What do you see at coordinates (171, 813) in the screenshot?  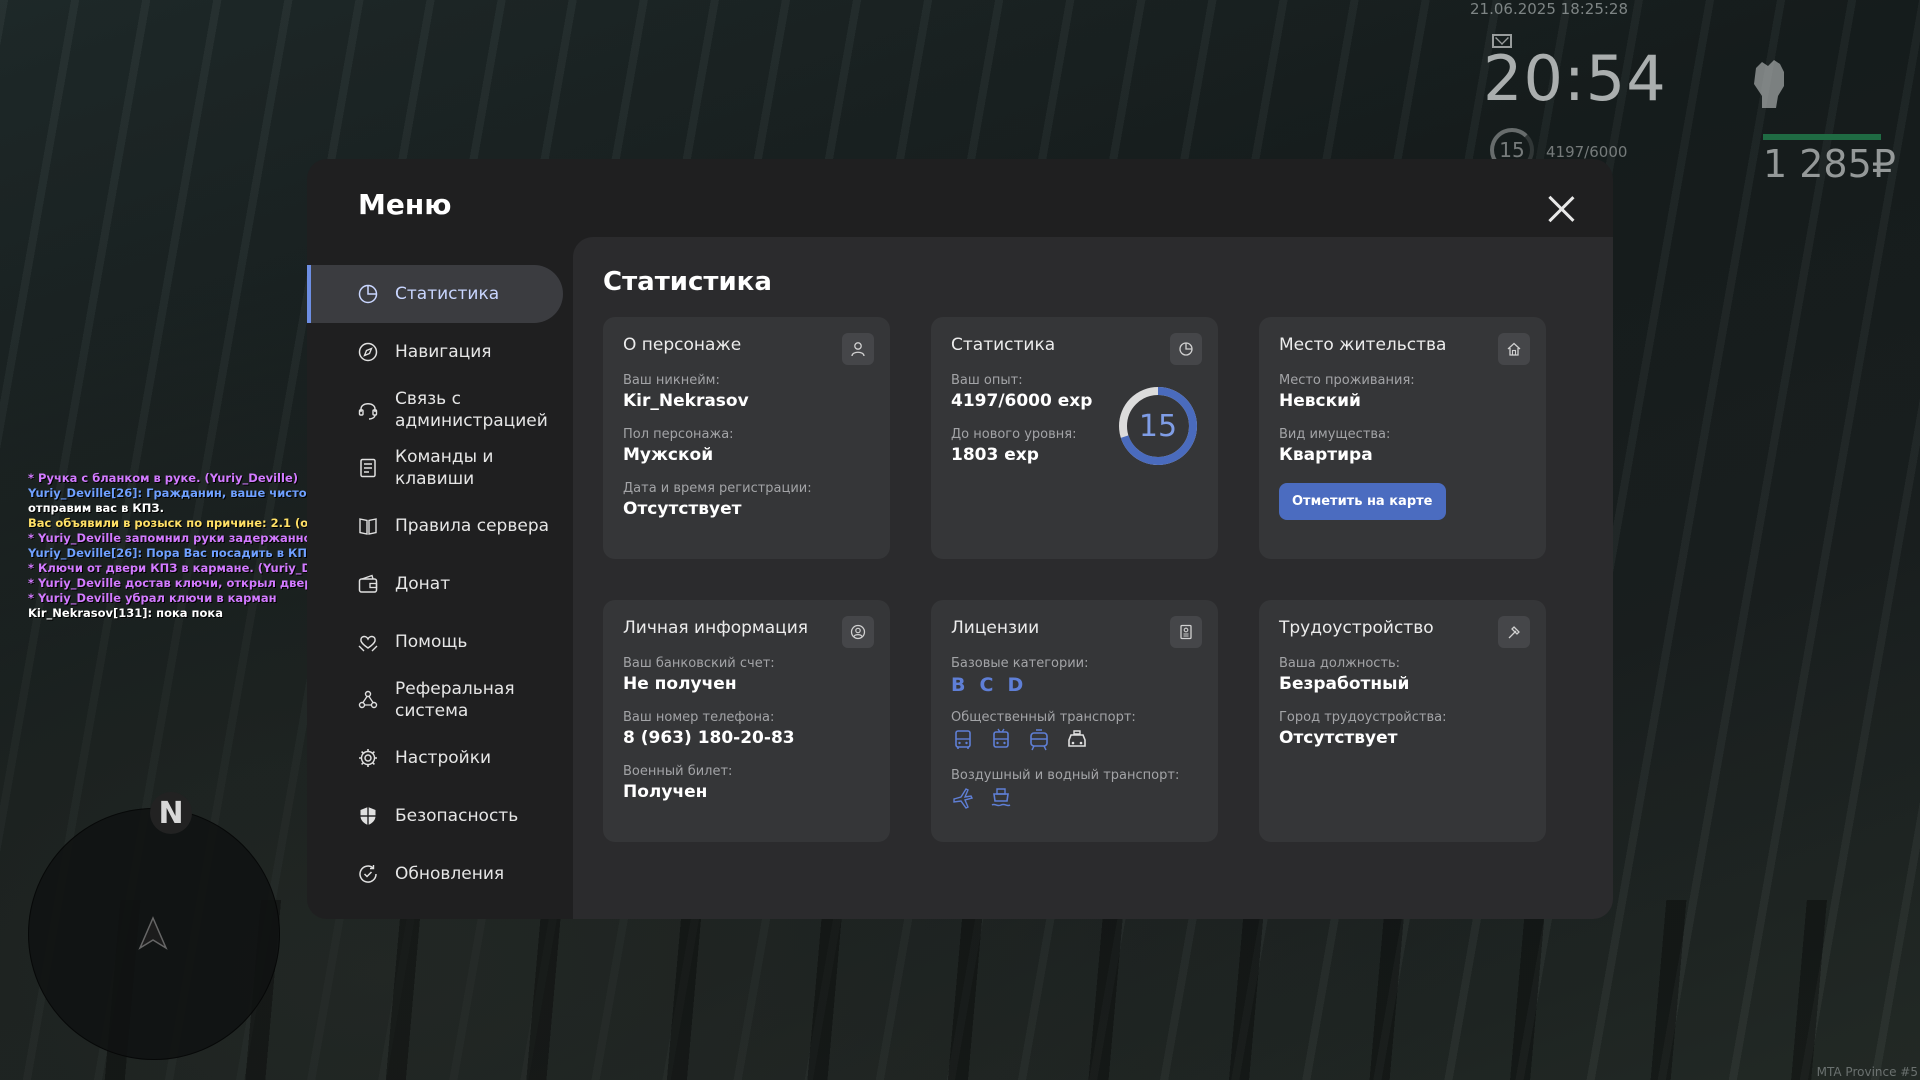 I see `minimap-north-marker: N` at bounding box center [171, 813].